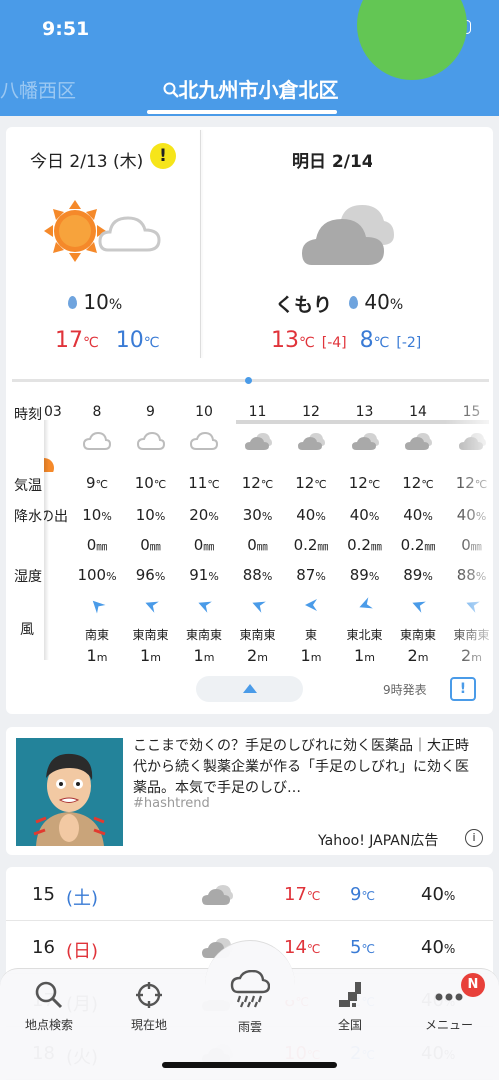 This screenshot has height=1080, width=499. I want to click on weekly-high: 17℃, so click(302, 894).